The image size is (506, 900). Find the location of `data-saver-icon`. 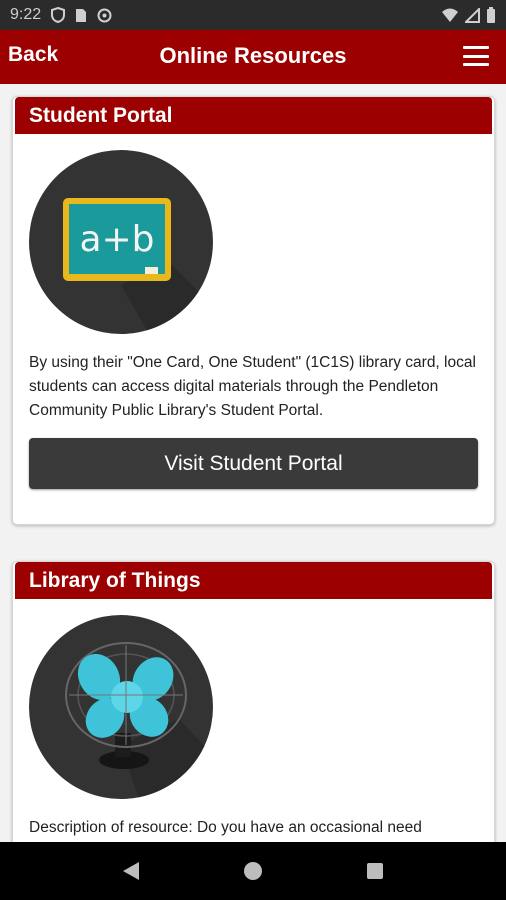

data-saver-icon is located at coordinates (104, 15).